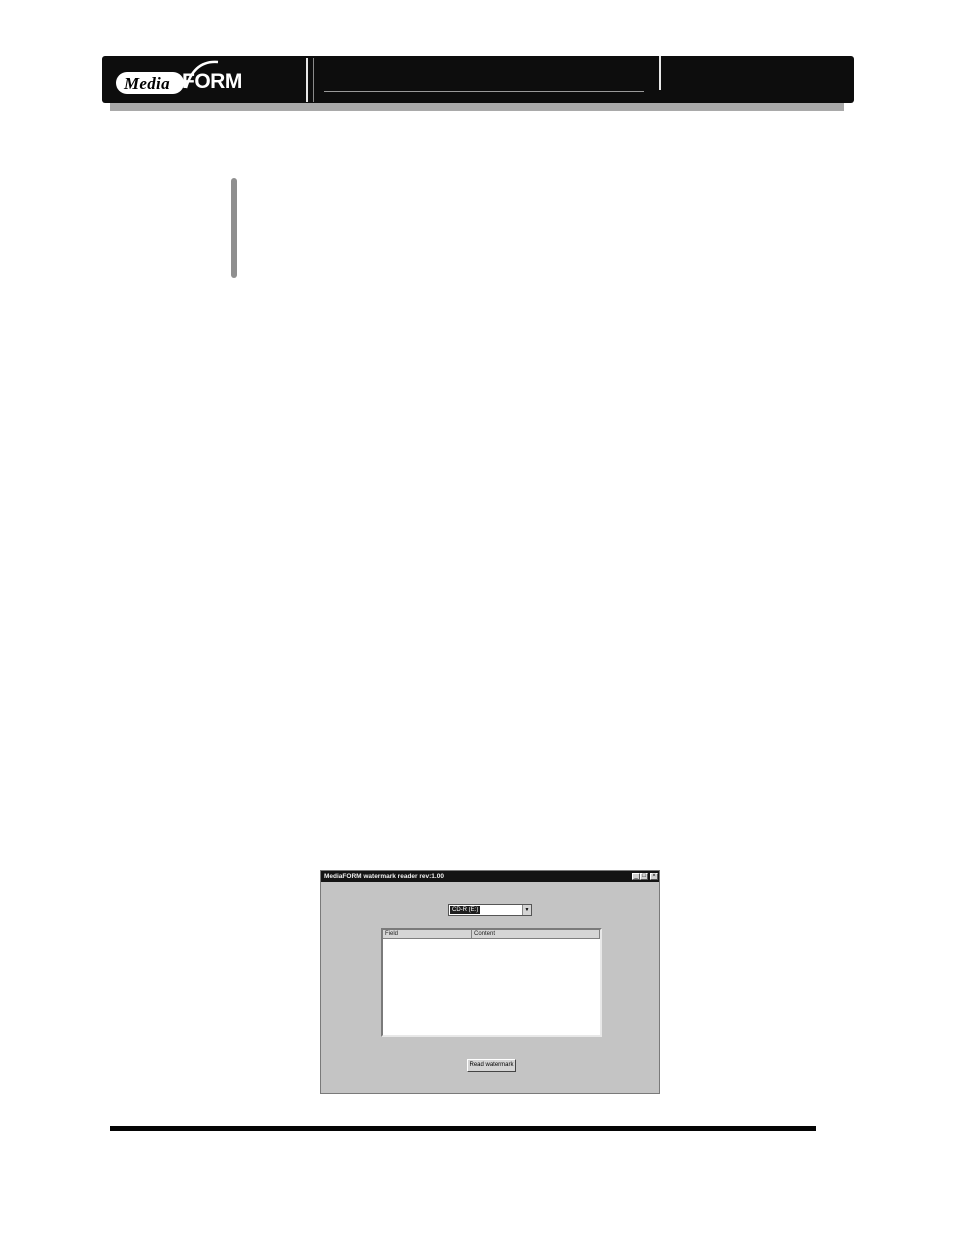  Describe the element at coordinates (636, 876) in the screenshot. I see `minimize-button: _` at that location.